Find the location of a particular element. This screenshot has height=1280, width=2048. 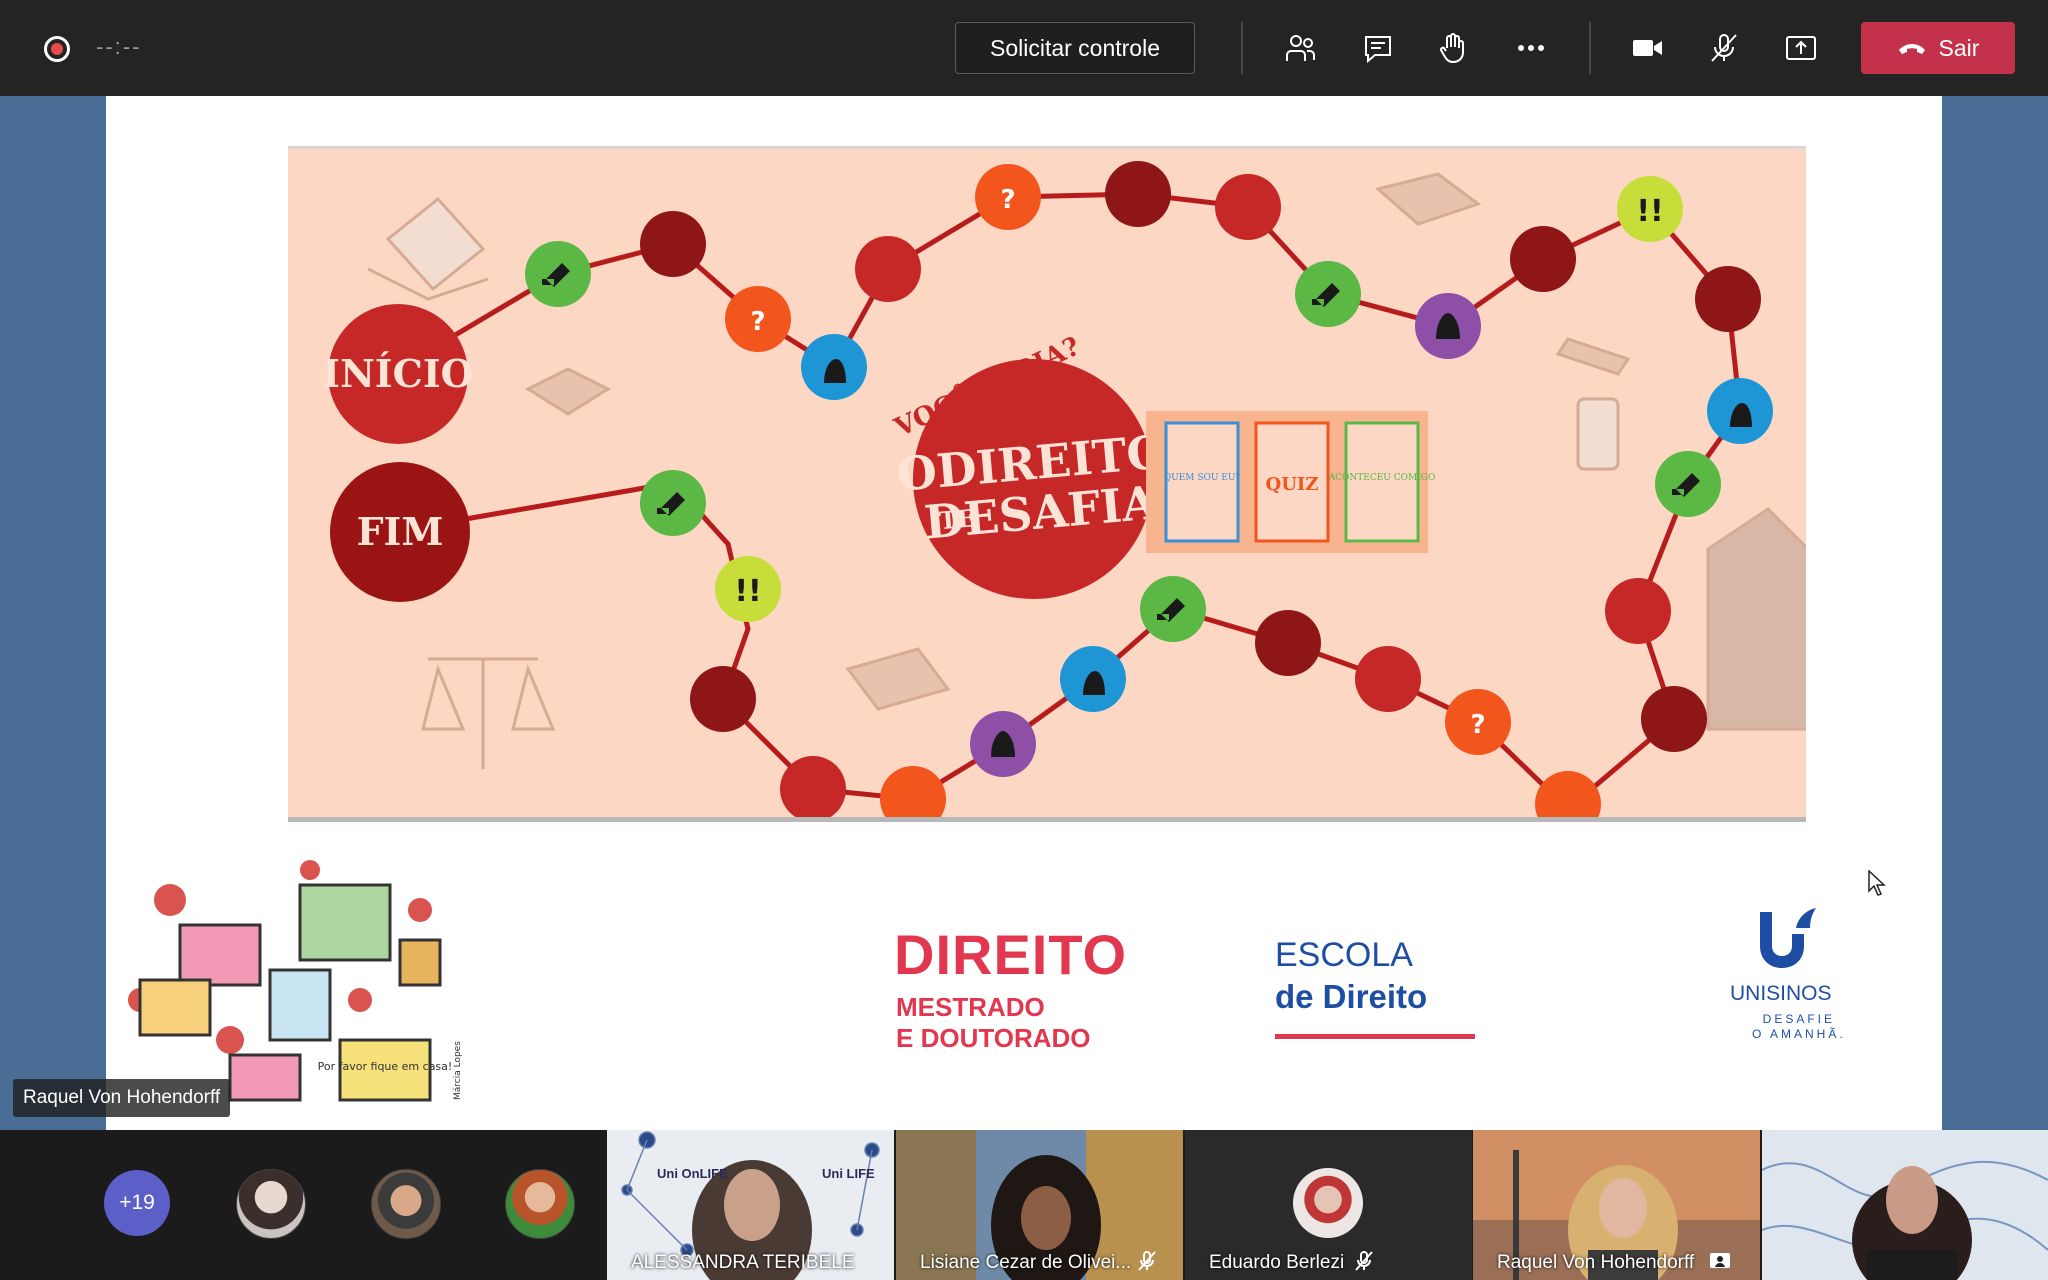

mouse-cursor-icon is located at coordinates (1877, 885).